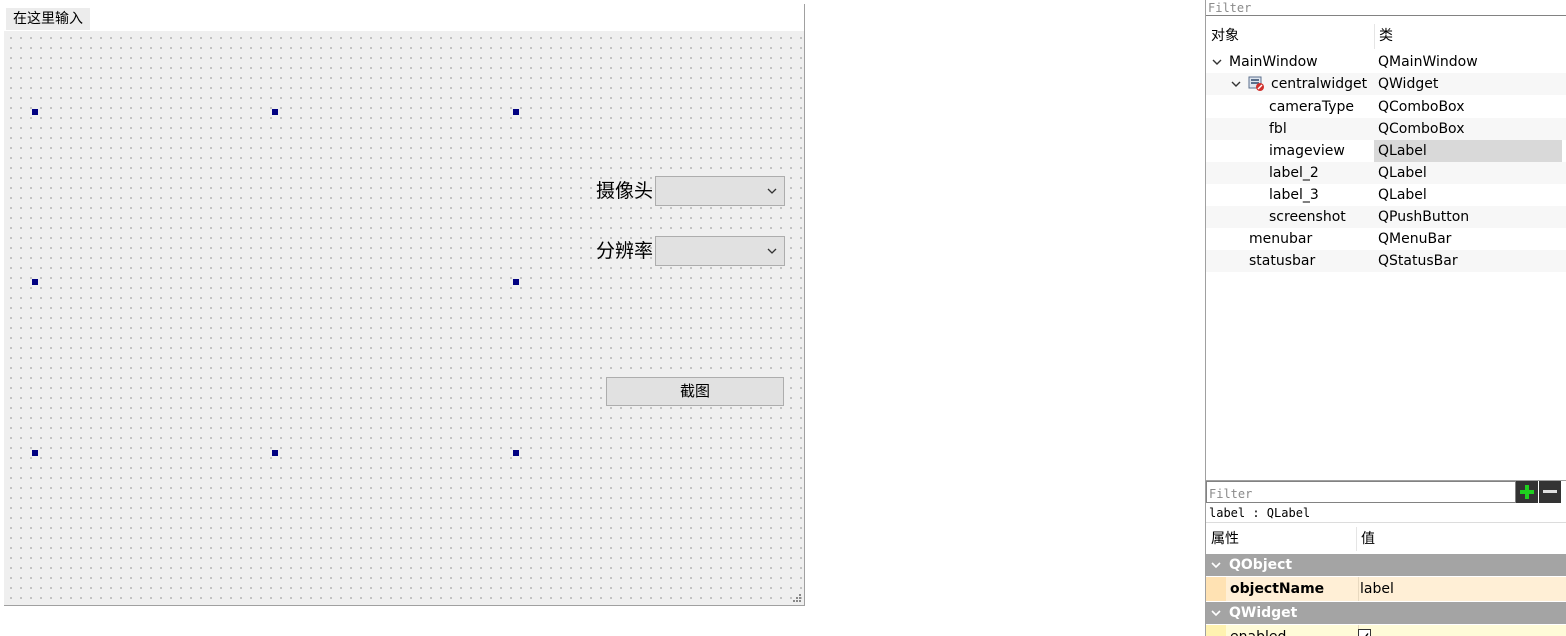 The image size is (1566, 636). What do you see at coordinates (35, 453) in the screenshot?
I see `selection-handle-bottom-left` at bounding box center [35, 453].